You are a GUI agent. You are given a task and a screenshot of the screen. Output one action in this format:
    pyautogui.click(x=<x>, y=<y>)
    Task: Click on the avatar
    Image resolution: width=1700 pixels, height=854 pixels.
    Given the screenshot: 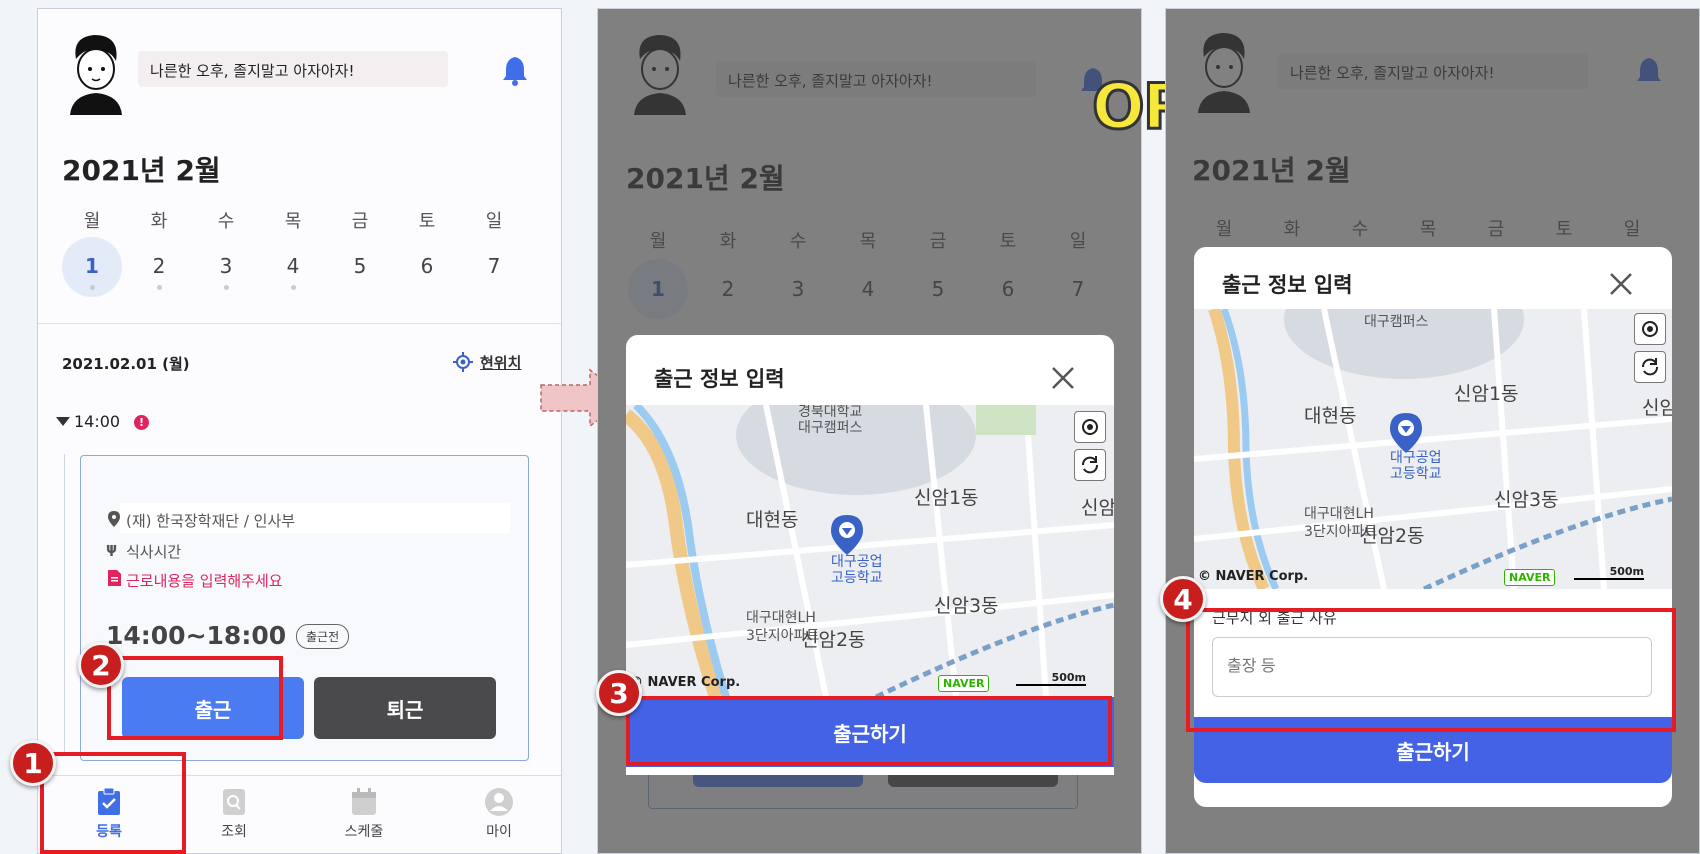 What is the action you would take?
    pyautogui.click(x=96, y=75)
    